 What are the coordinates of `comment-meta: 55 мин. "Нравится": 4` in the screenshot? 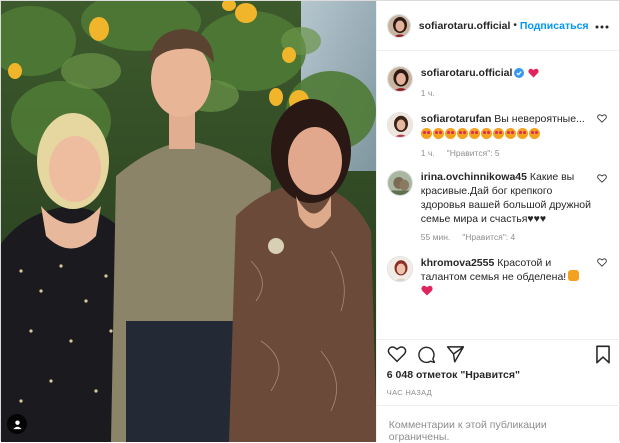 It's located at (507, 237).